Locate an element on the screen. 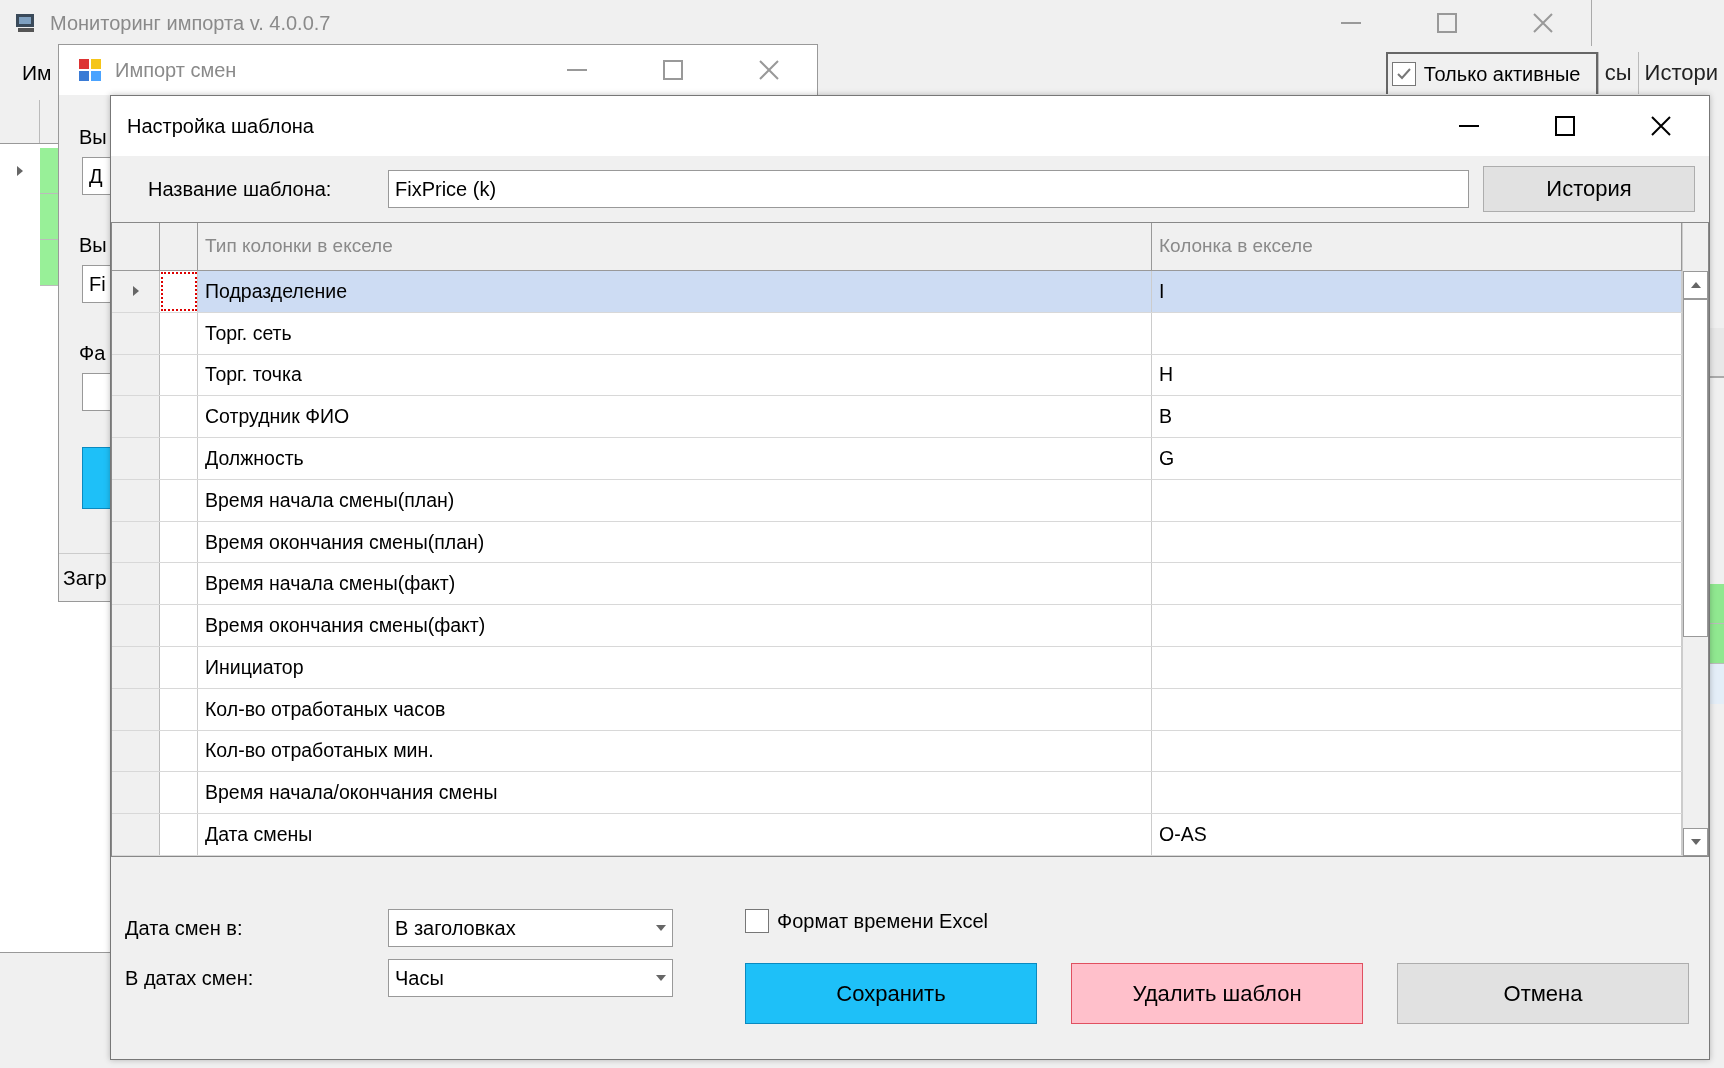  maximize-icon is located at coordinates (1565, 126).